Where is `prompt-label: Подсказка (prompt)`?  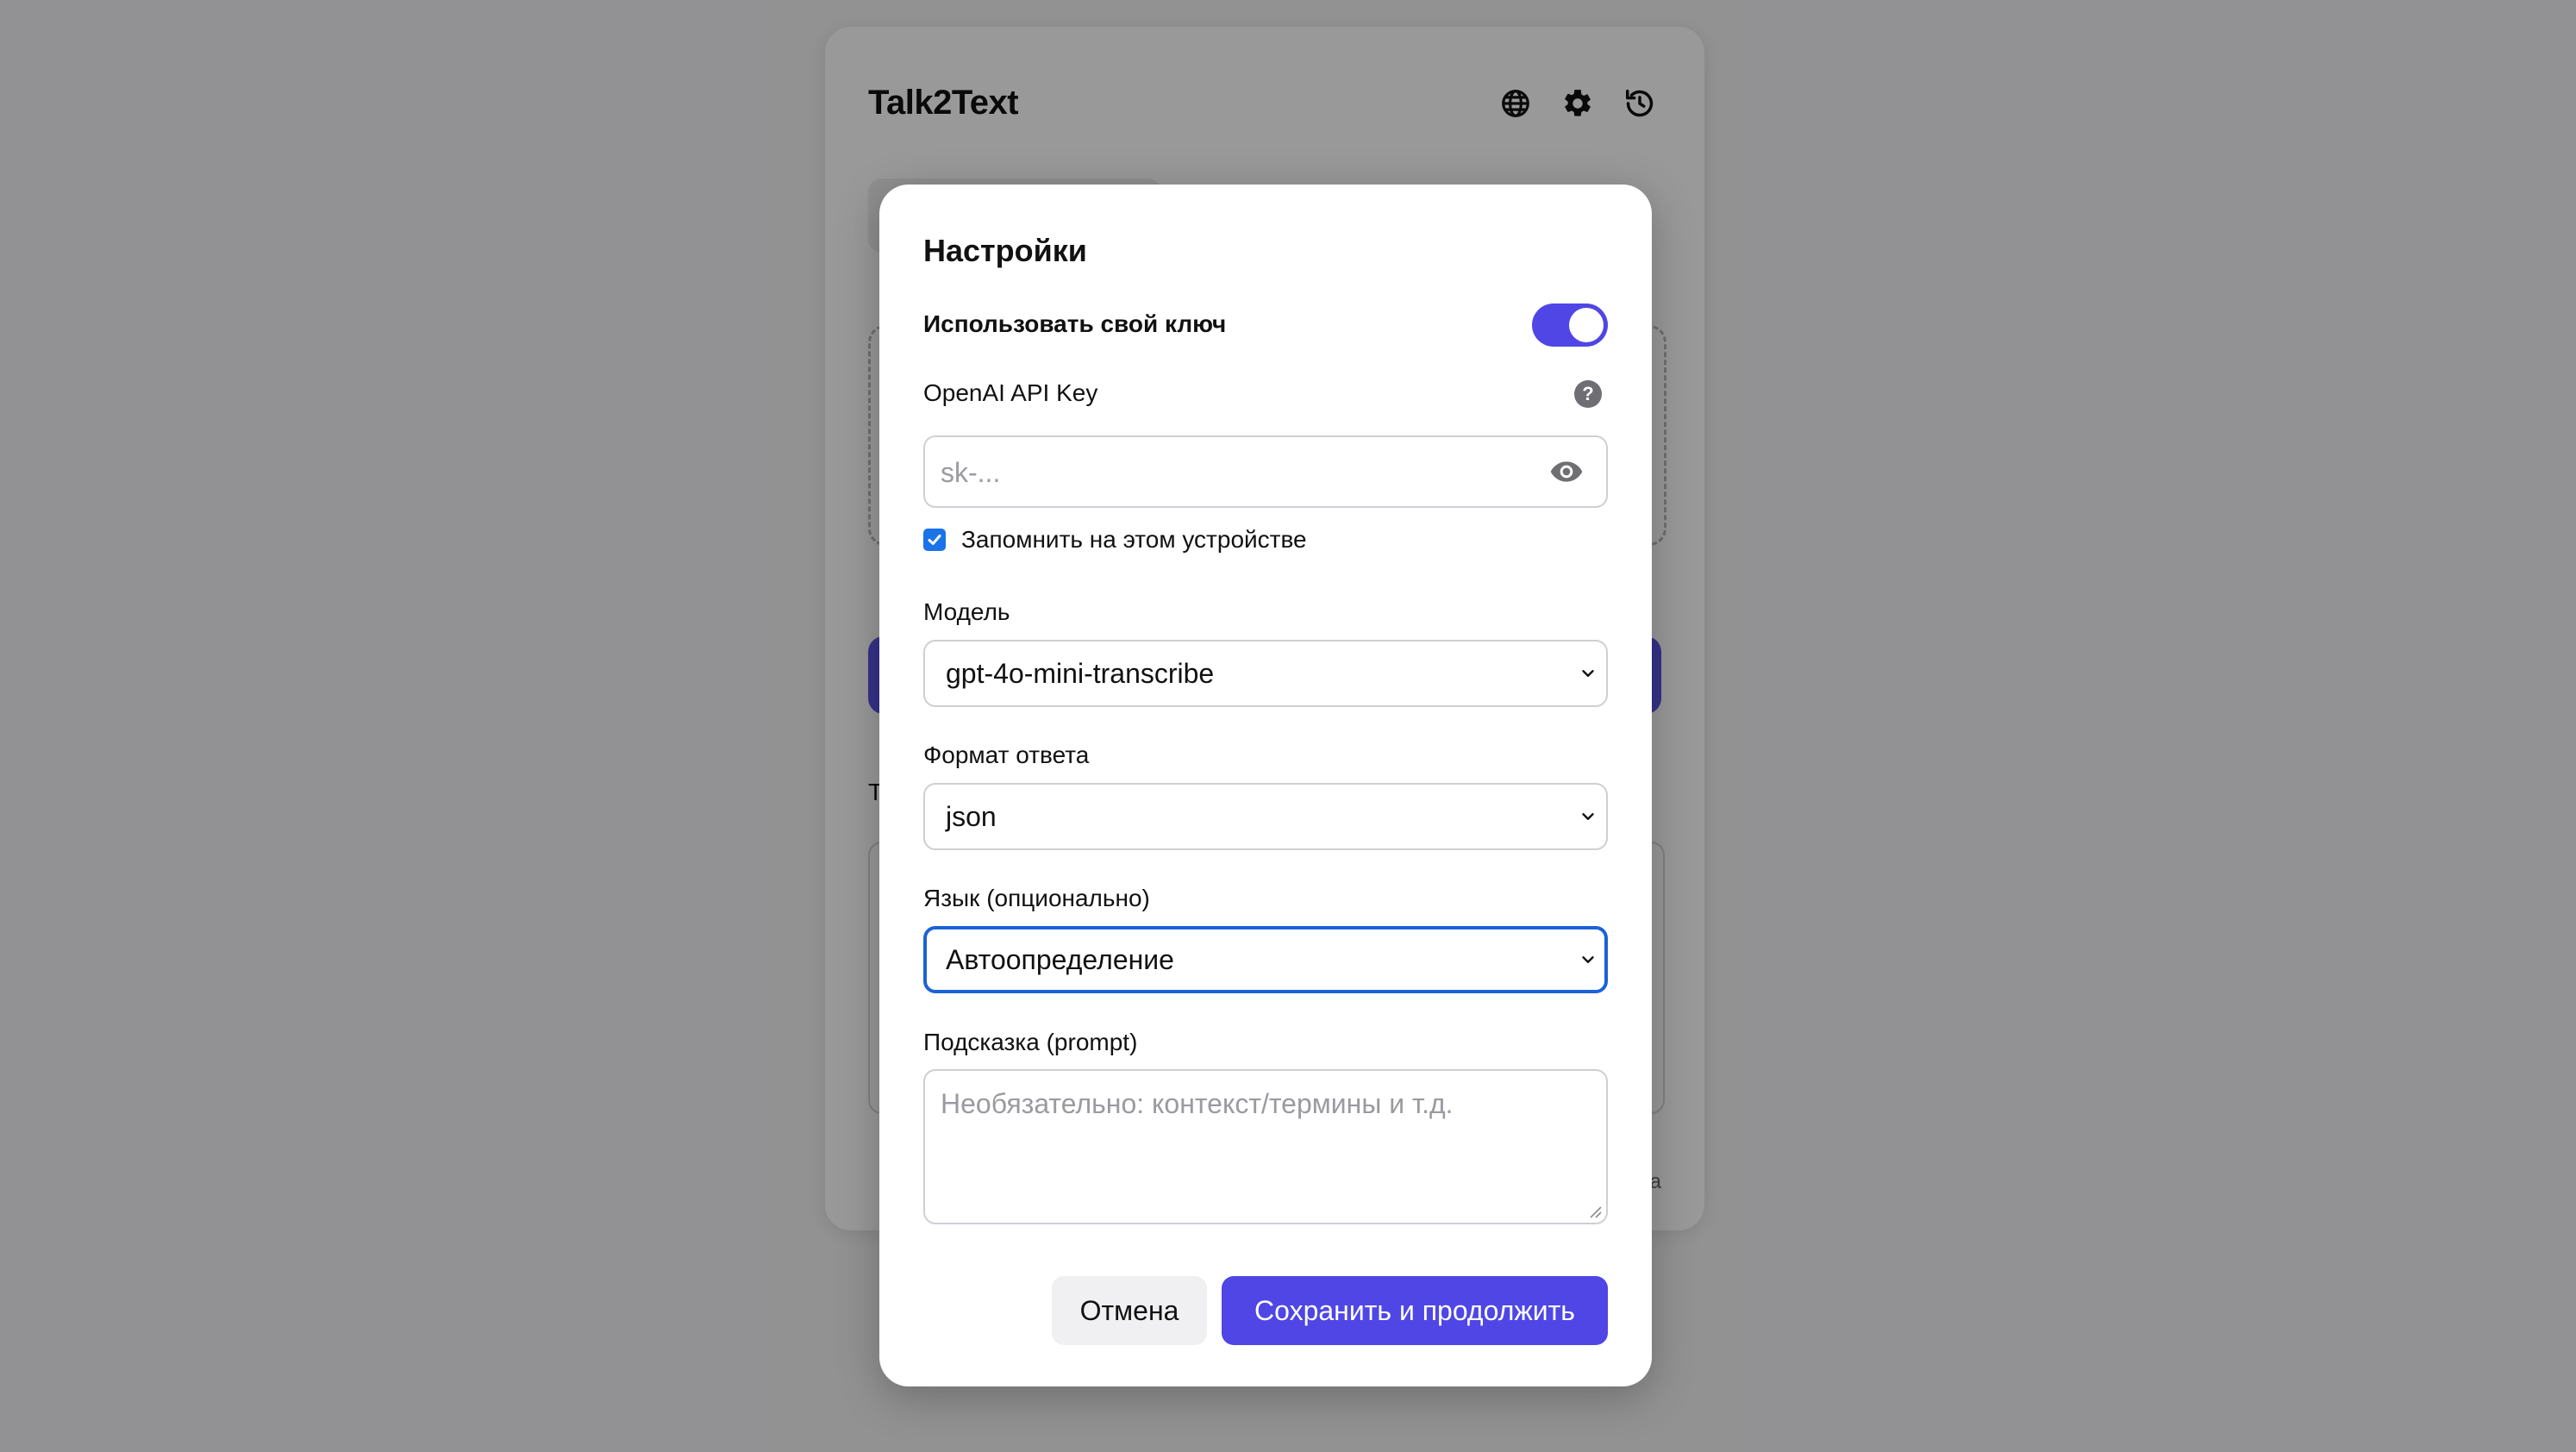
prompt-label: Подсказка (prompt) is located at coordinates (1030, 1042).